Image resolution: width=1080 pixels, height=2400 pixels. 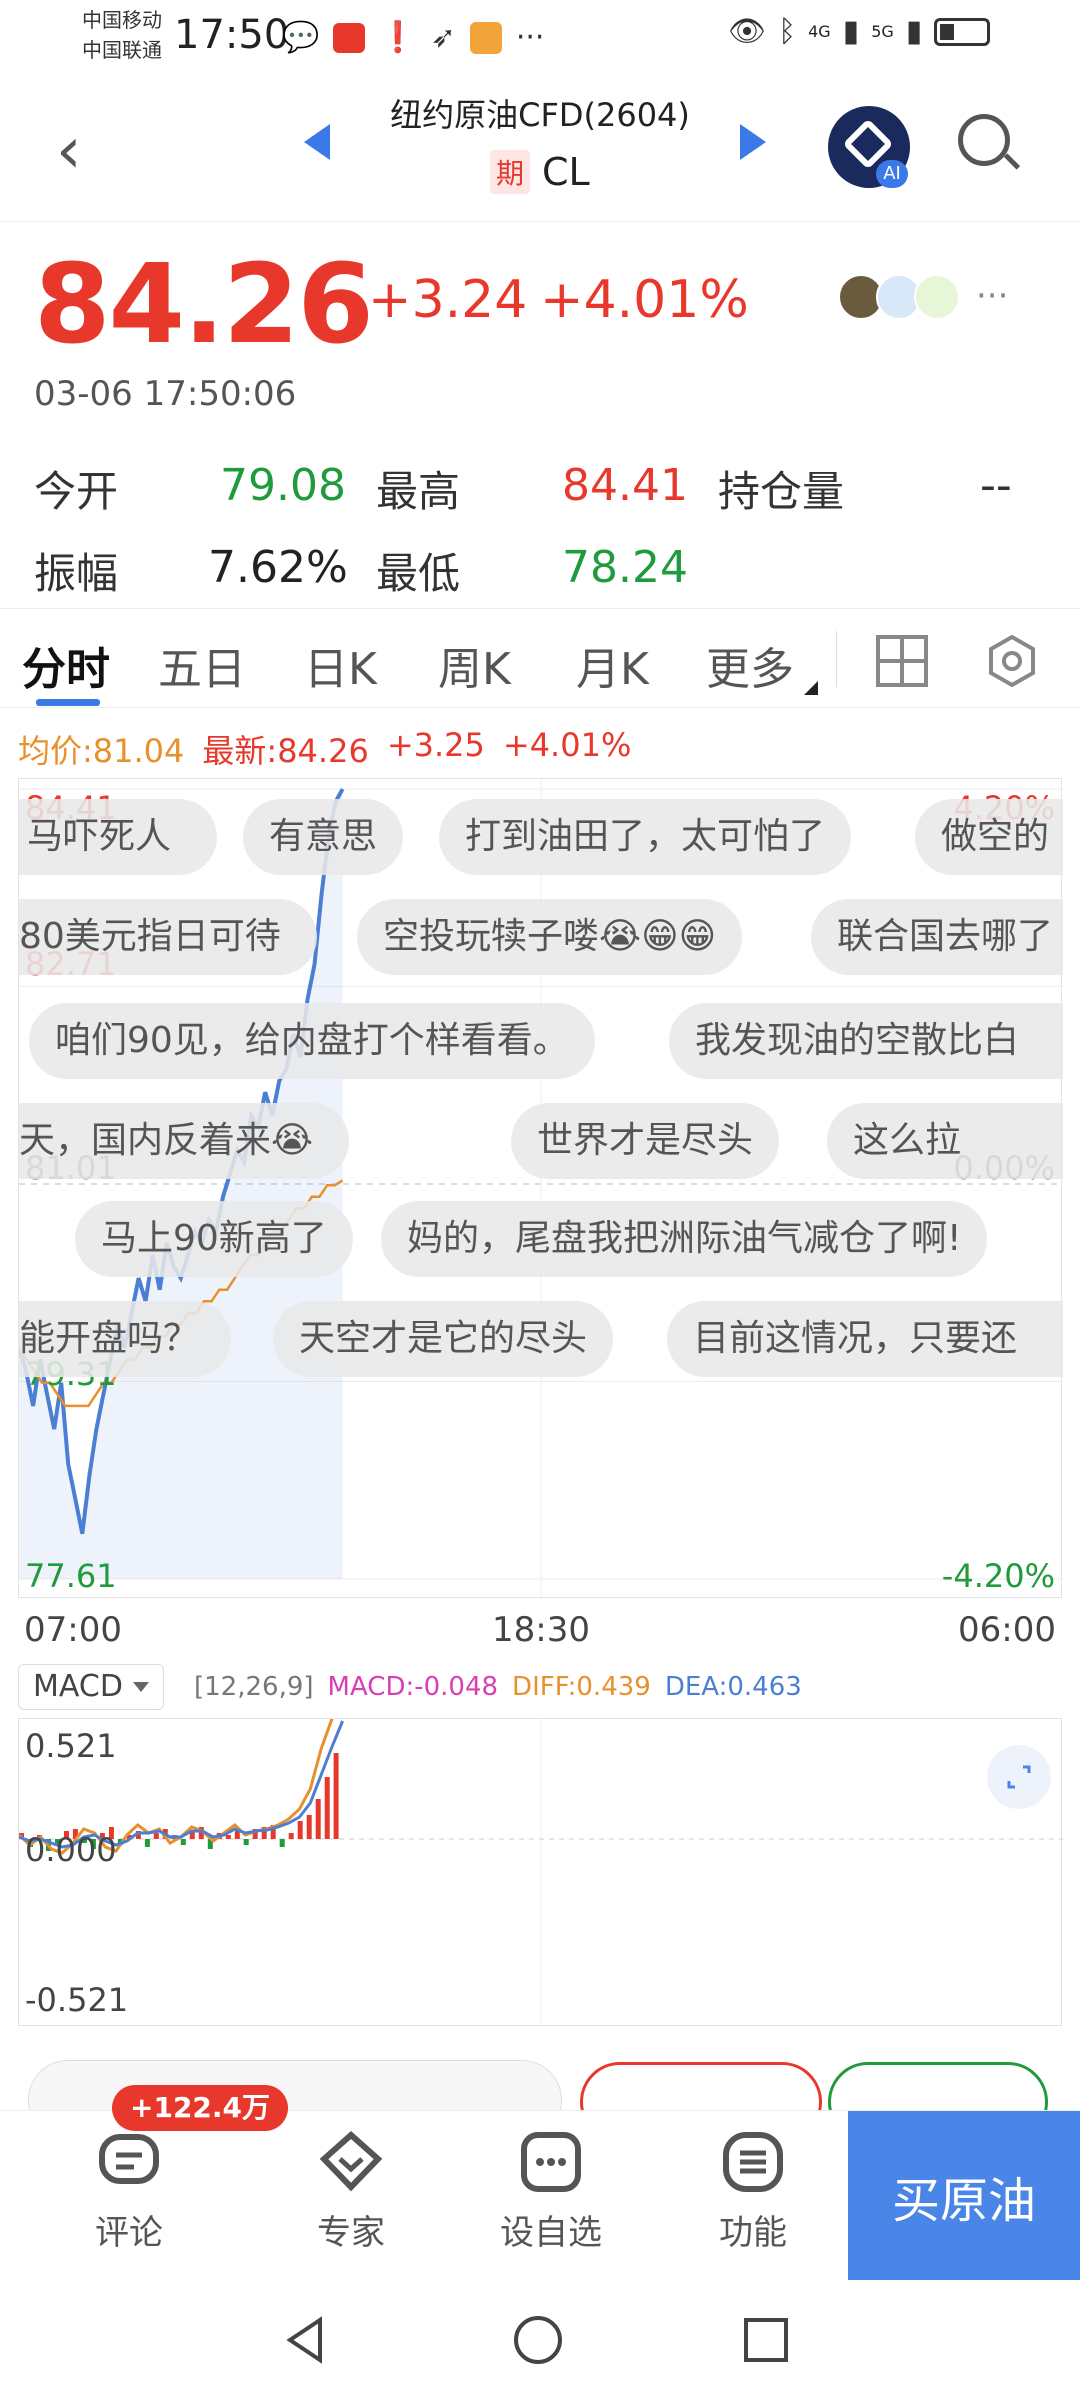 What do you see at coordinates (989, 837) in the screenshot?
I see `danmu-comment: 做空的` at bounding box center [989, 837].